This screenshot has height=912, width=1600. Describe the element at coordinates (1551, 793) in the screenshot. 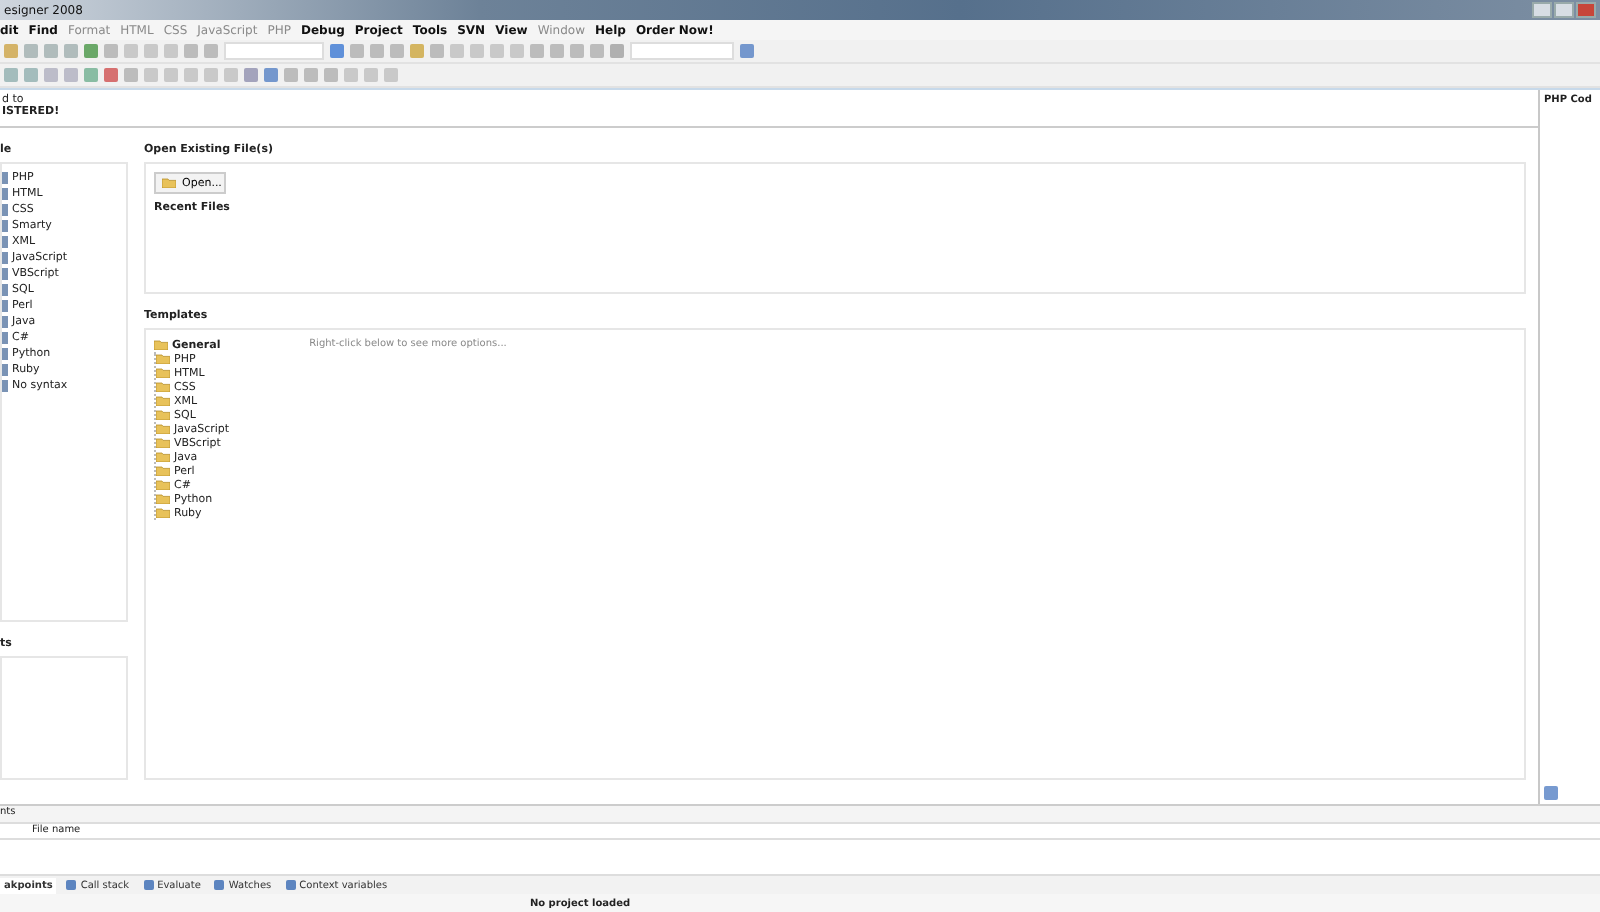

I see `panel-icon` at that location.